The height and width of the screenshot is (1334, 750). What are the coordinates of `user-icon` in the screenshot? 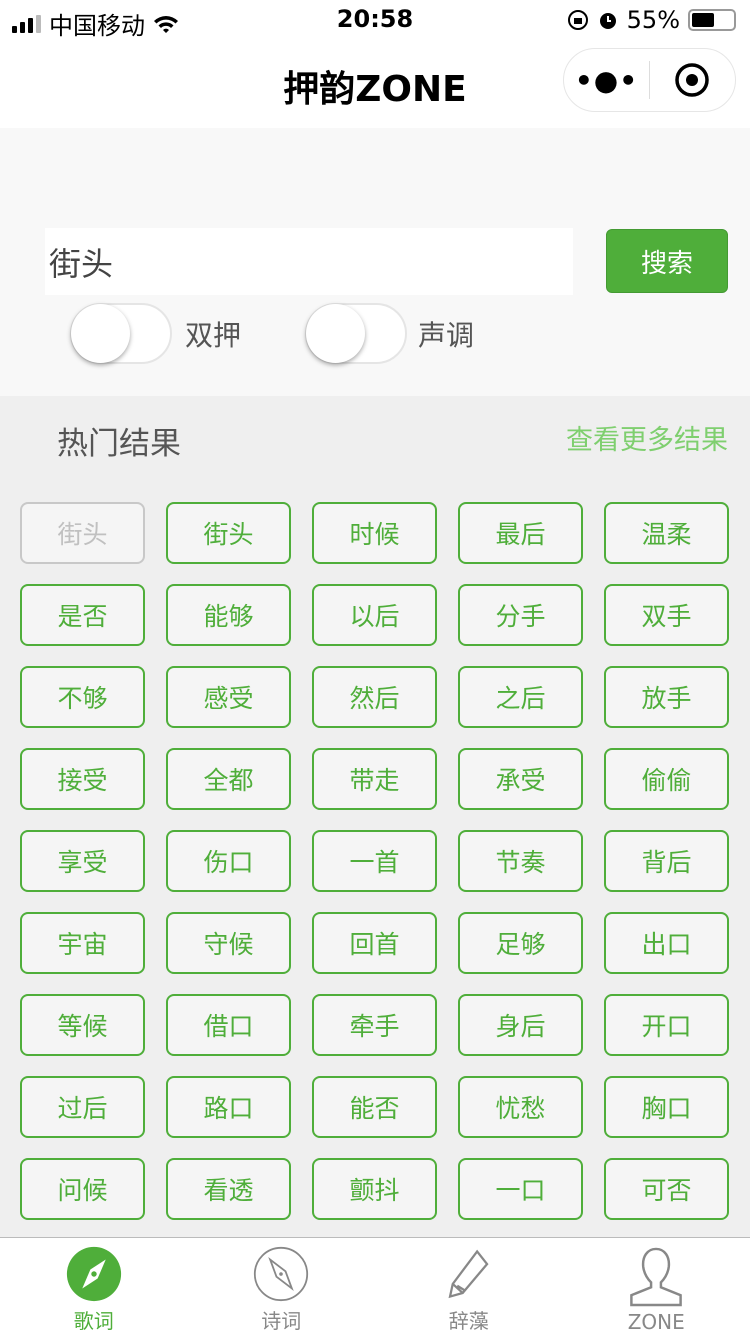 It's located at (656, 1277).